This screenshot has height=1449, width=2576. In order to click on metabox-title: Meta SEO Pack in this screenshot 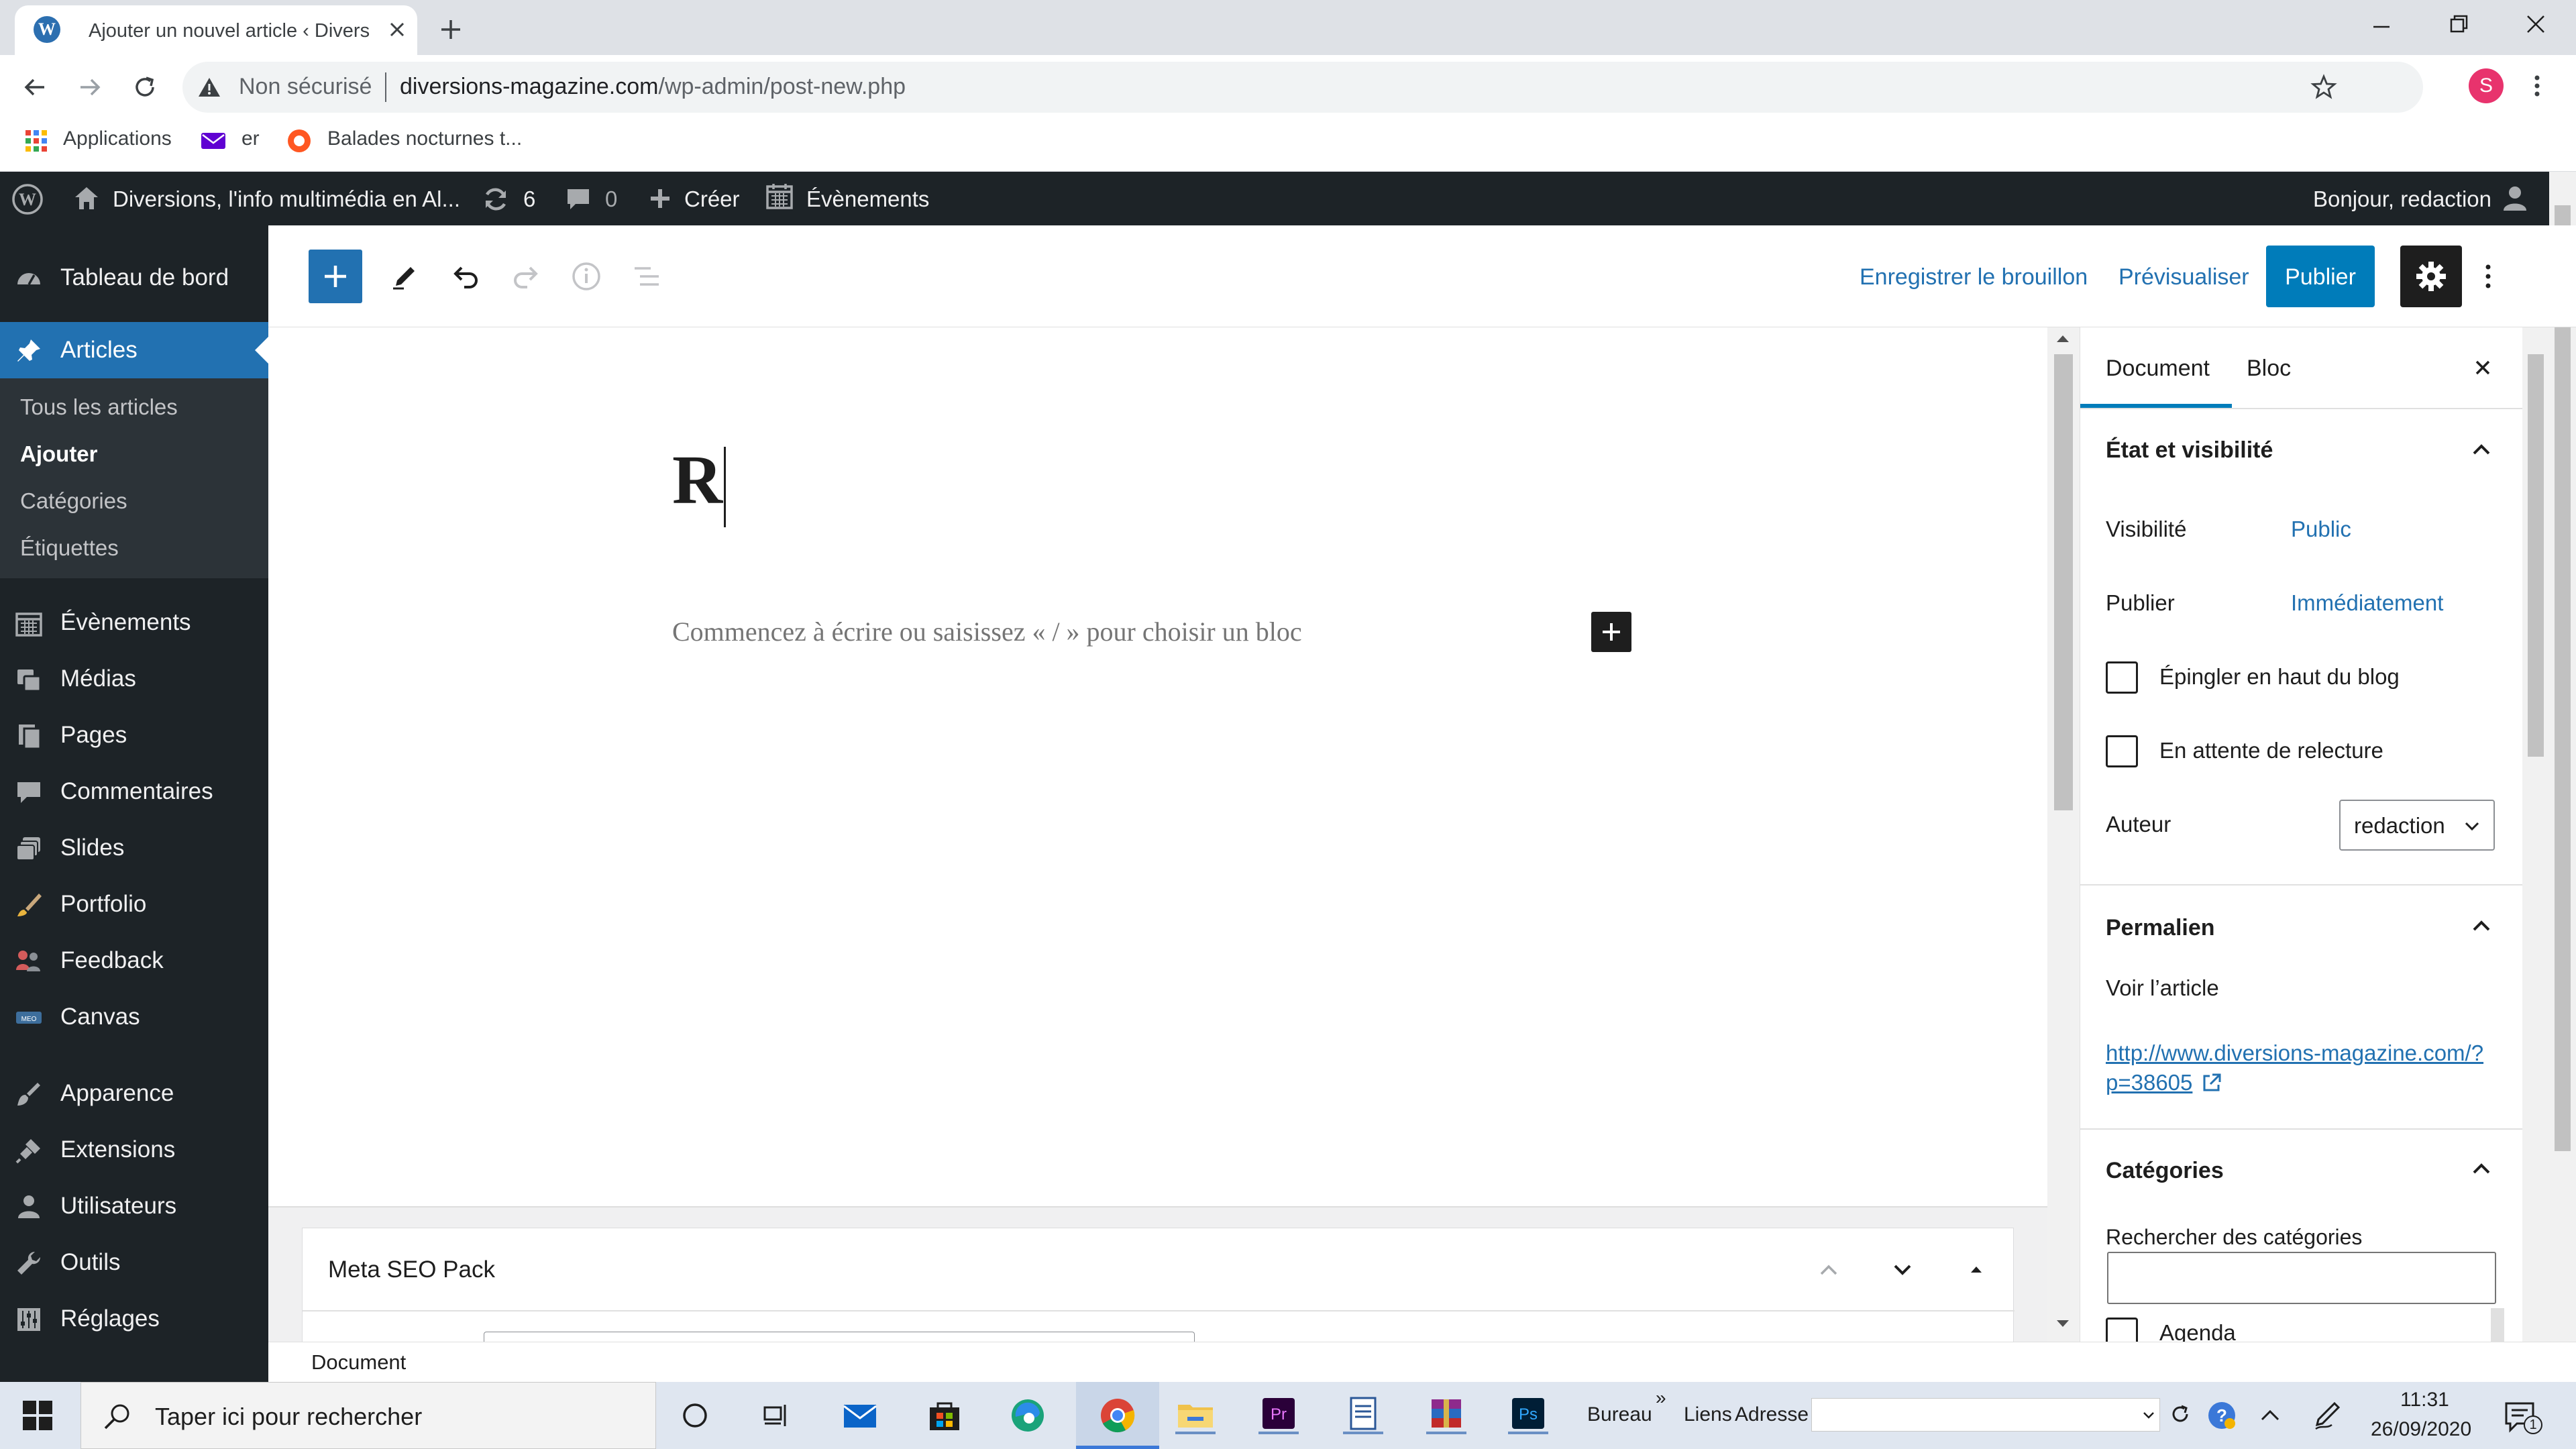, I will do `click(411, 1269)`.